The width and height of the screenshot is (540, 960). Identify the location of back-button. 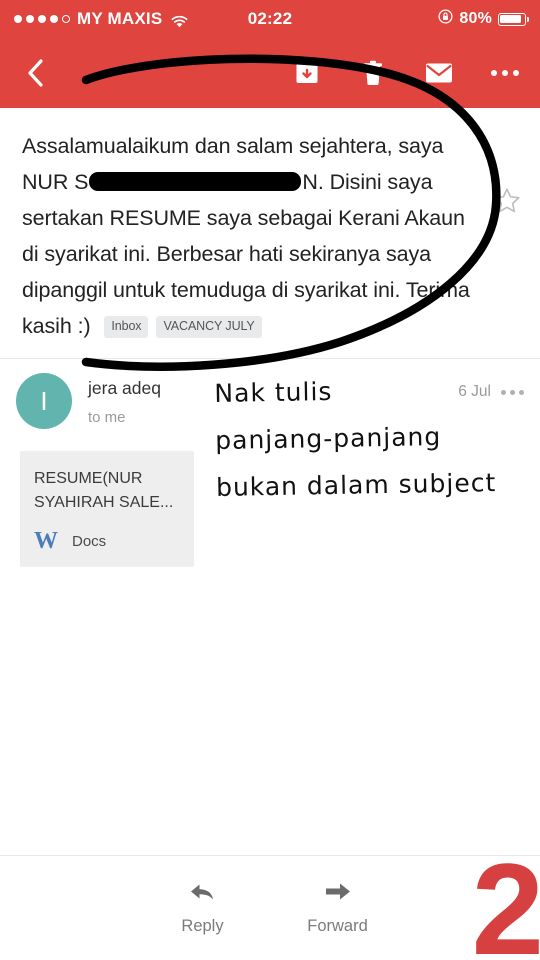
(35, 73).